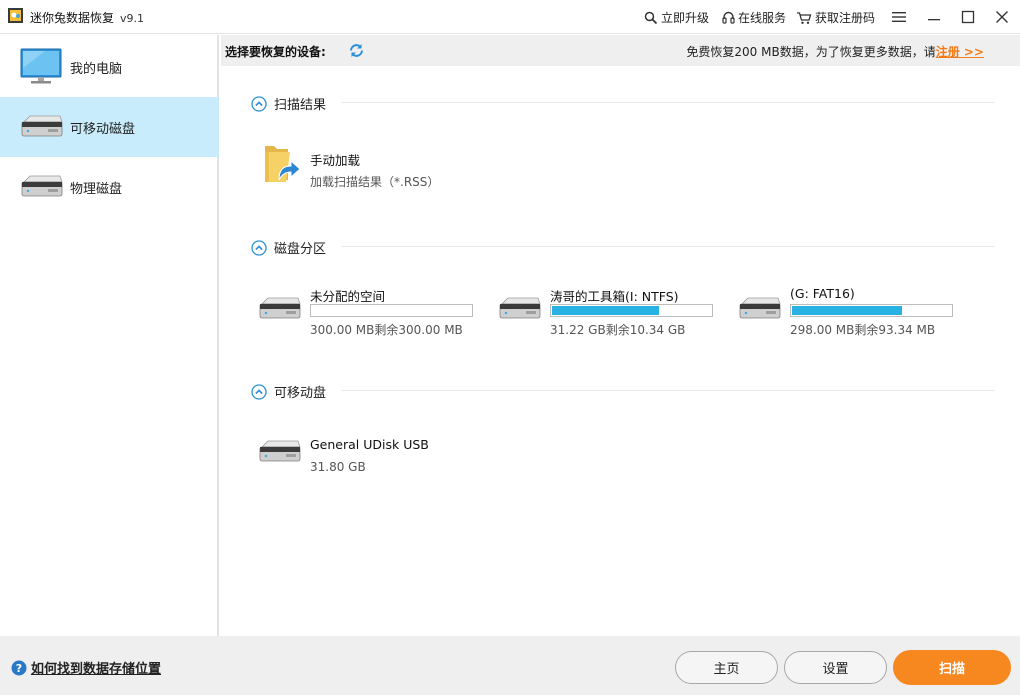  I want to click on promo-message: 免费恢复200 MB数据，为了恢复更多数据，请注册 >>, so click(835, 51).